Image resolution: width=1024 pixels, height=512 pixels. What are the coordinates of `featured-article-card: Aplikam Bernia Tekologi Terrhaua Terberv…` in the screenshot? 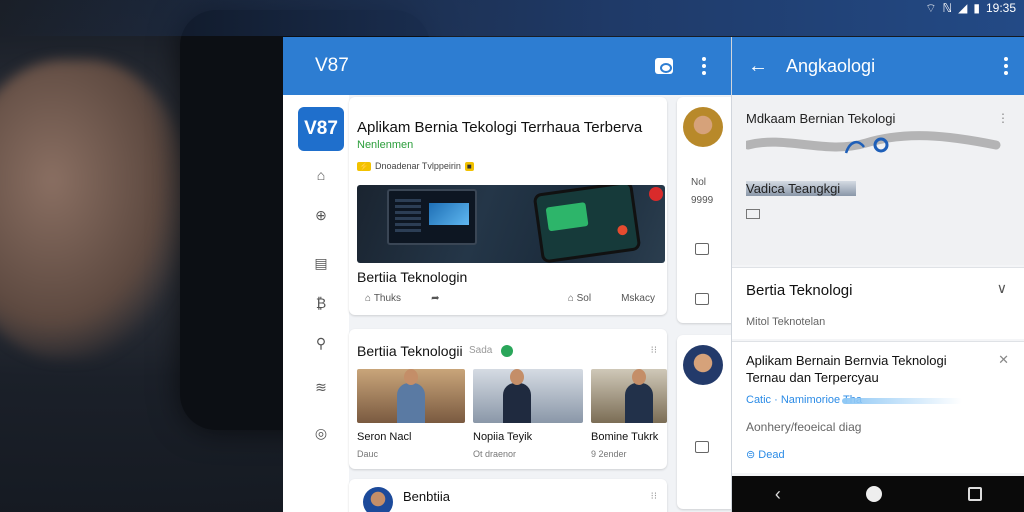 It's located at (508, 206).